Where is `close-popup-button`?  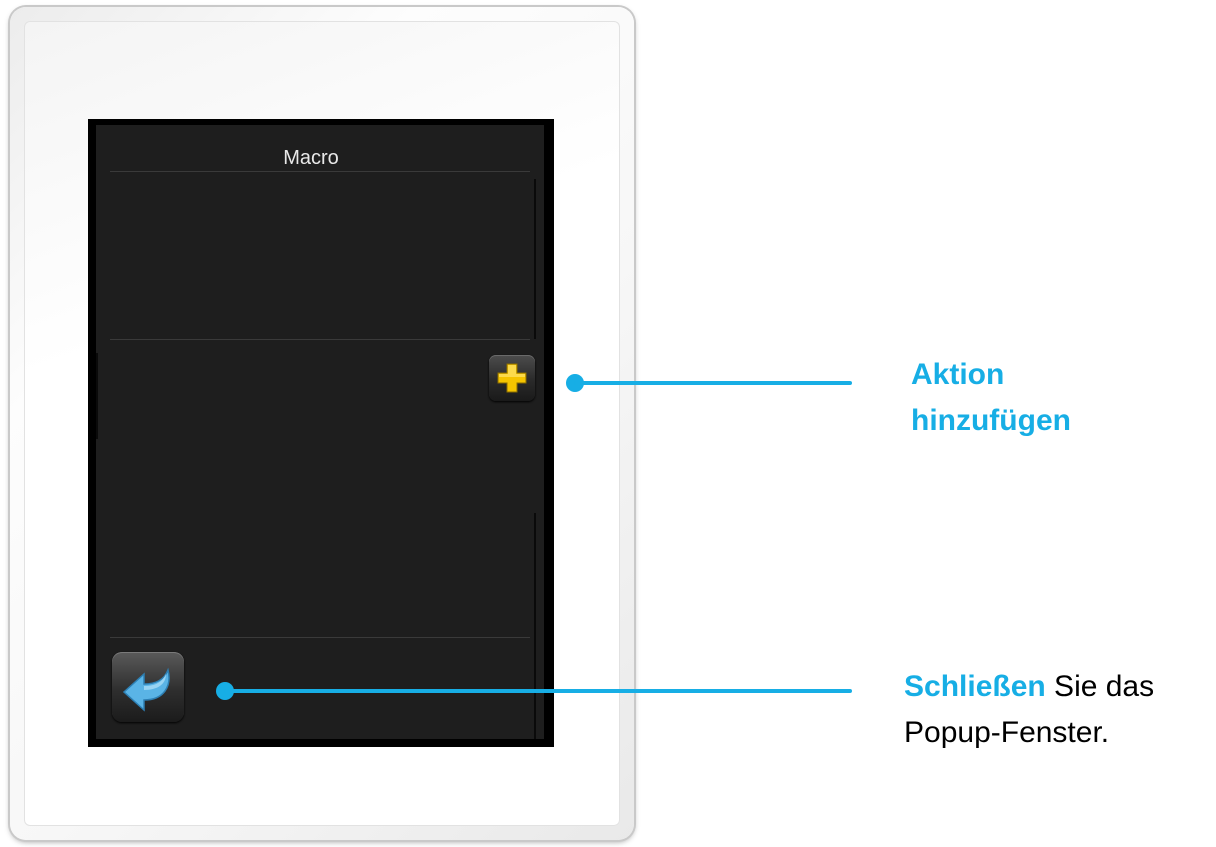
close-popup-button is located at coordinates (148, 687).